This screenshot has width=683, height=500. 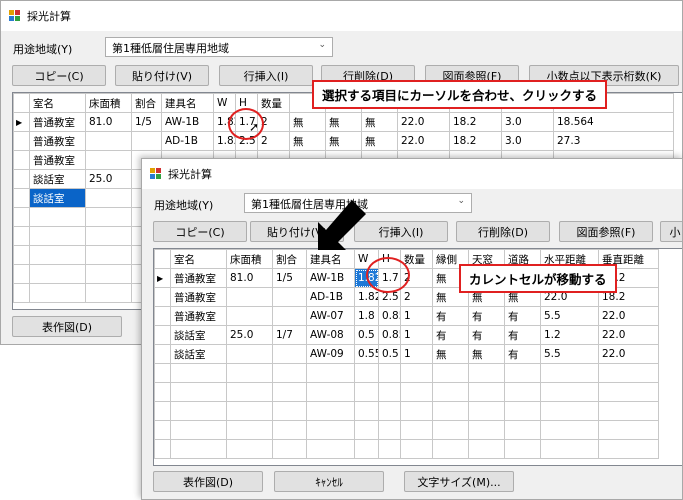 What do you see at coordinates (198, 297) in the screenshot?
I see `grid-cell: 普通教室` at bounding box center [198, 297].